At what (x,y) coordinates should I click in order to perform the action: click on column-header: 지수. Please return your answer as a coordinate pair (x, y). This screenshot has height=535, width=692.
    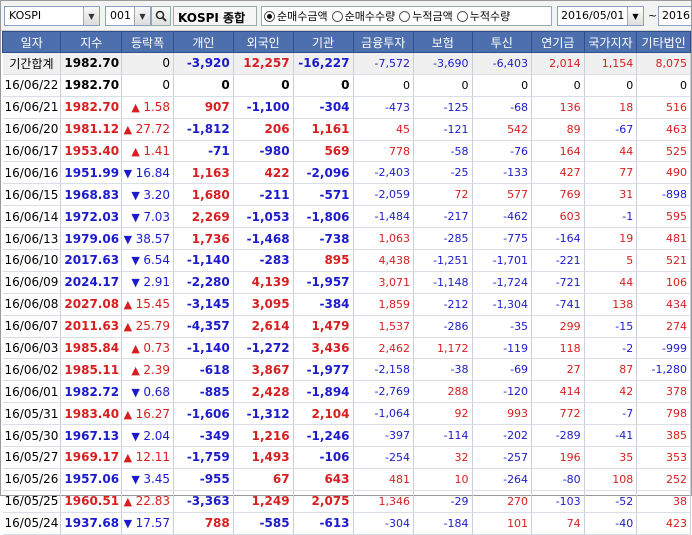
    Looking at the image, I should click on (91, 42).